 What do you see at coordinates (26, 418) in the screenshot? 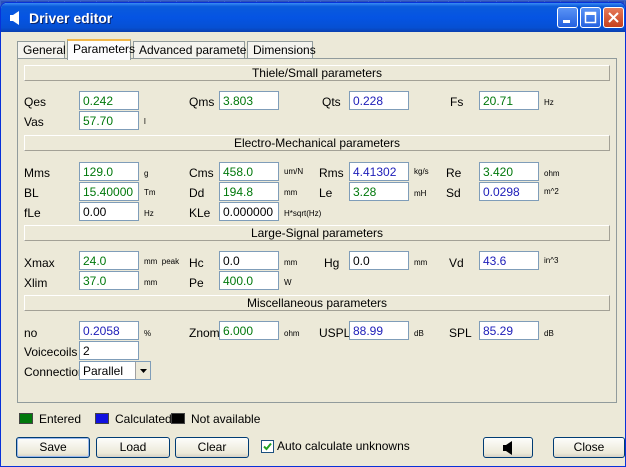
I see `legend-swatch-entered` at bounding box center [26, 418].